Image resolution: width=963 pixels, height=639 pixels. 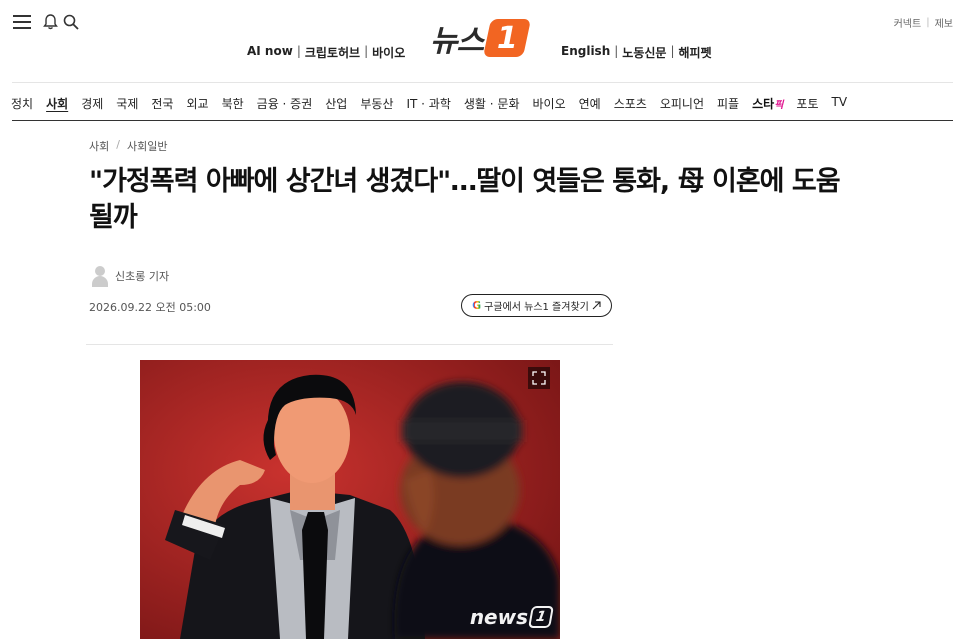 I want to click on category-people: 피플, so click(x=728, y=103).